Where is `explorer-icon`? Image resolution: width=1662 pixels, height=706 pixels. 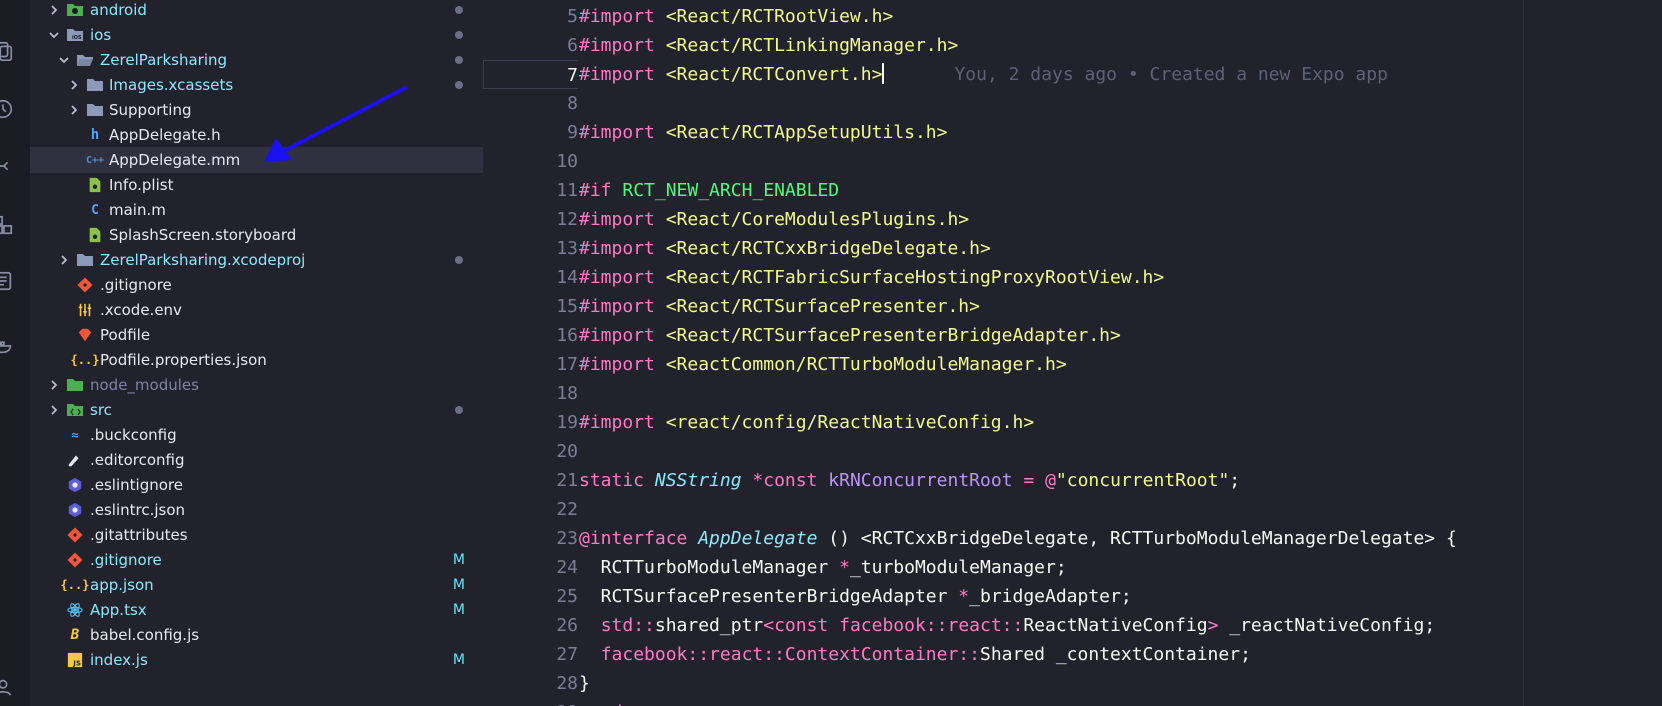
explorer-icon is located at coordinates (7, 51).